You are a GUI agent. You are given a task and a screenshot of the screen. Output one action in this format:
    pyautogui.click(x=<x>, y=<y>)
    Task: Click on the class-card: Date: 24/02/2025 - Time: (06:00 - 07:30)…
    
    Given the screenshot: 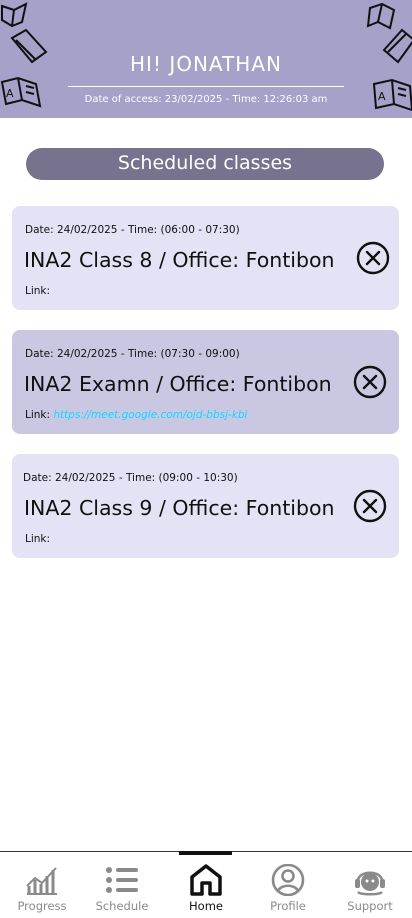 What is the action you would take?
    pyautogui.click(x=205, y=258)
    